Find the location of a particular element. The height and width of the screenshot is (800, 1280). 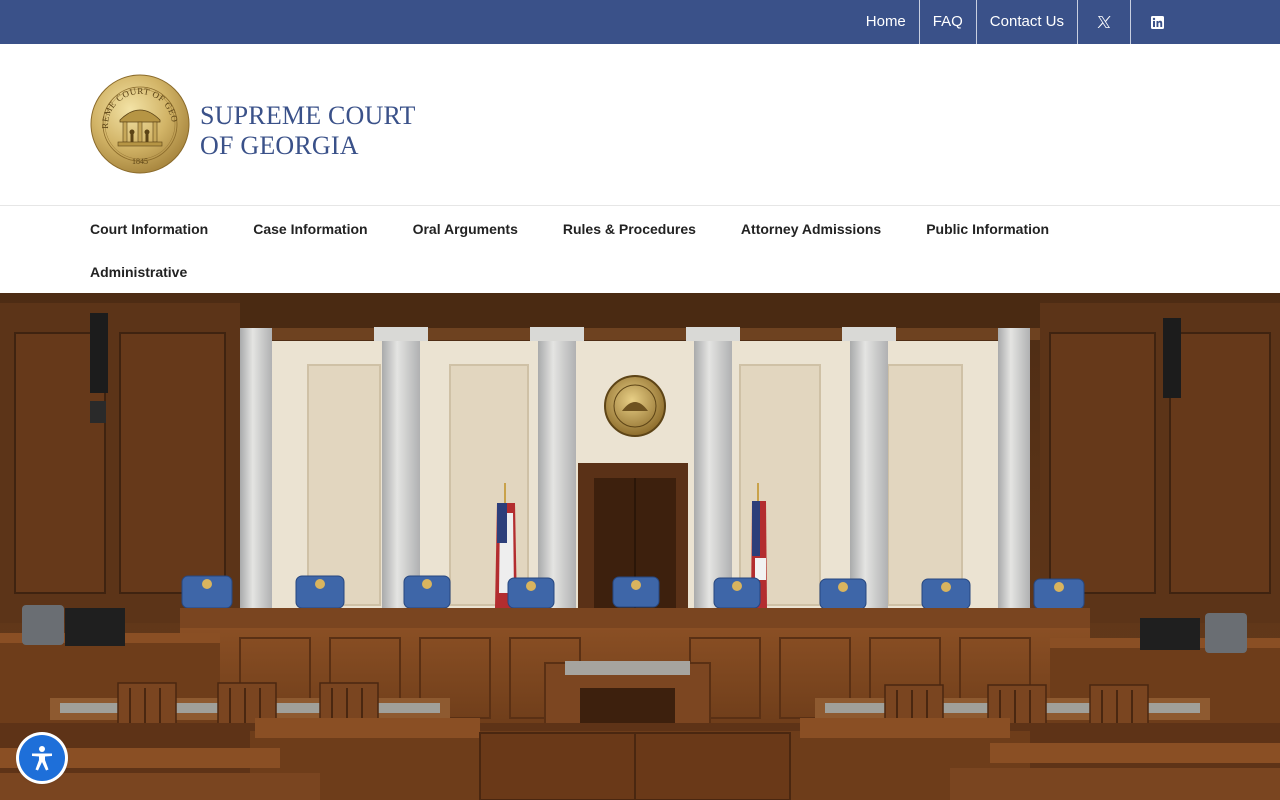

site-title: SUPREME COURT OF GEORGIA is located at coordinates (308, 131).